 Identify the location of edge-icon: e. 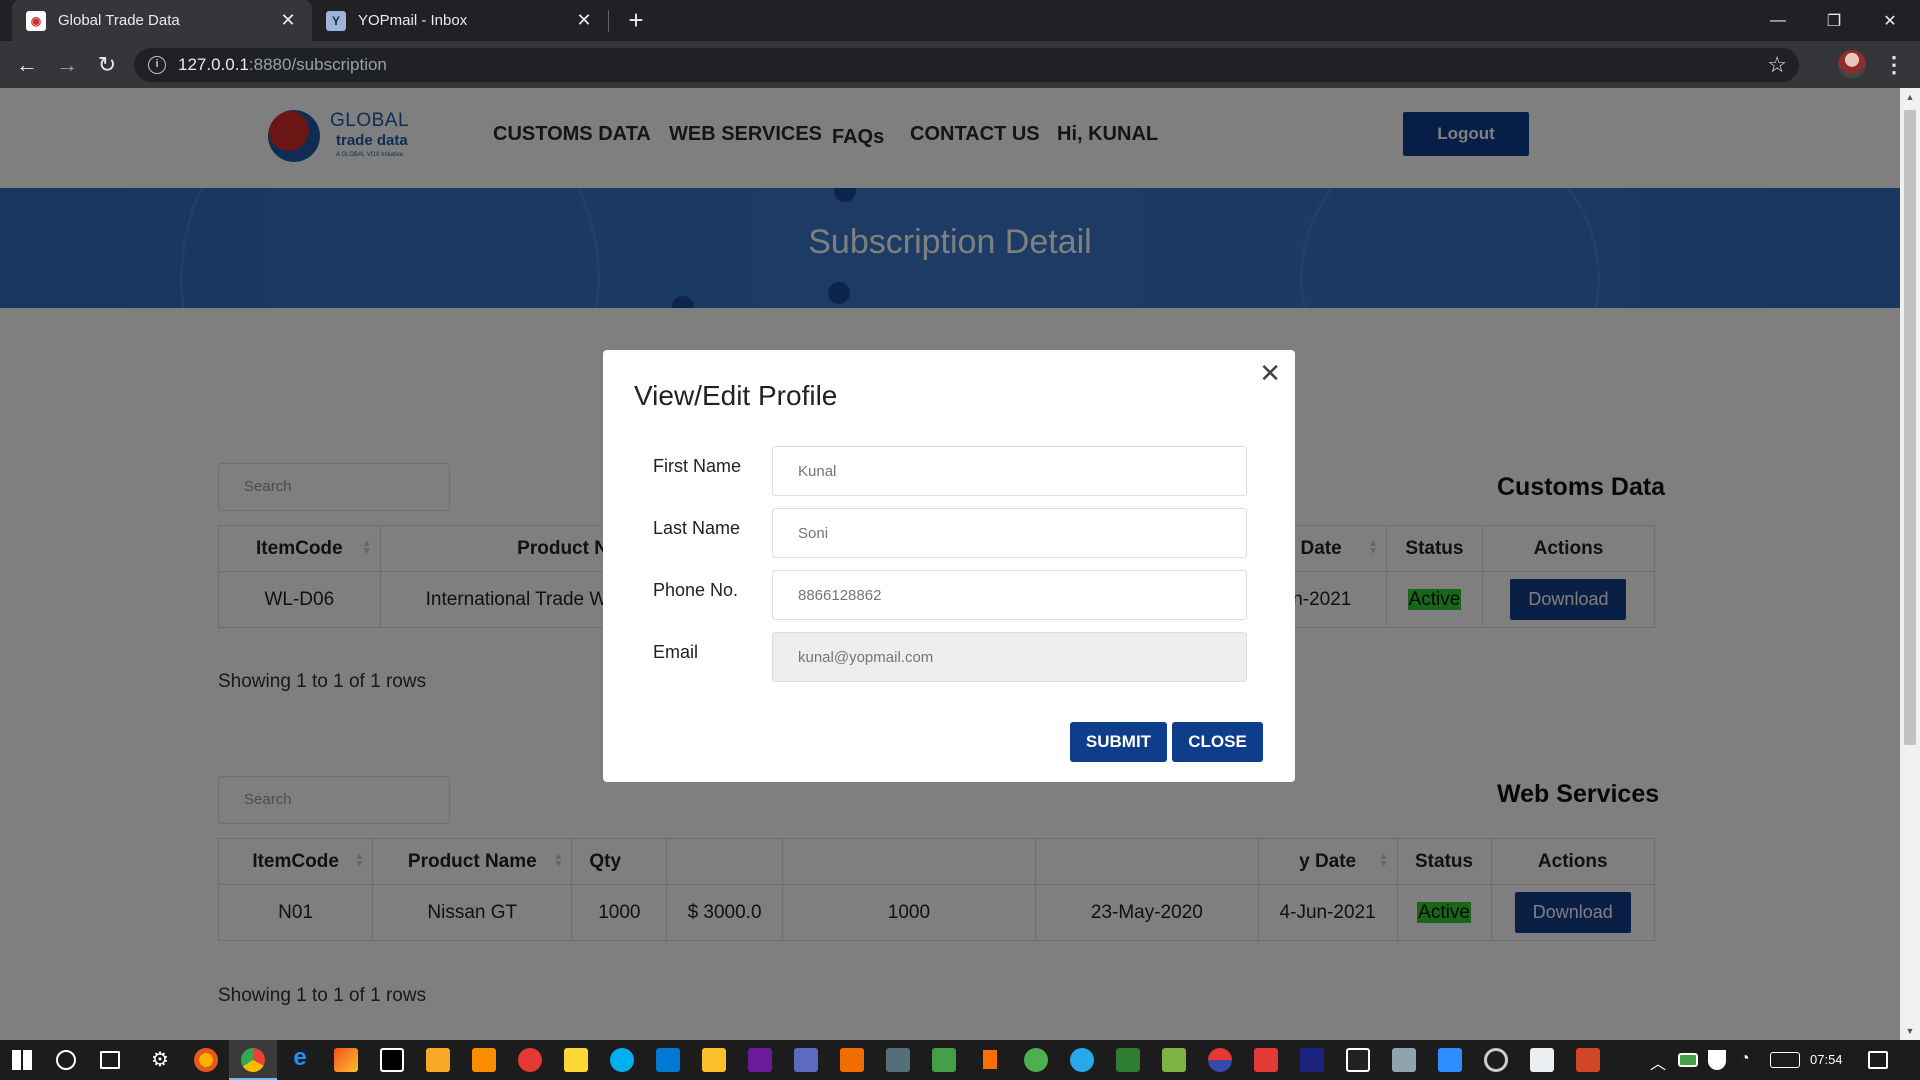
(300, 1057).